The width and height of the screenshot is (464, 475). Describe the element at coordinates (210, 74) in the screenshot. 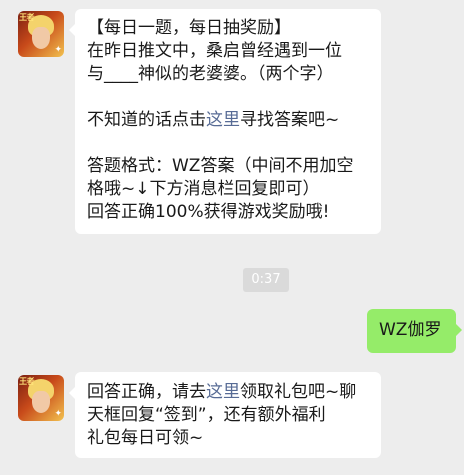

I see `message-text-line: 与____神似的老婆婆。（两个字）` at that location.